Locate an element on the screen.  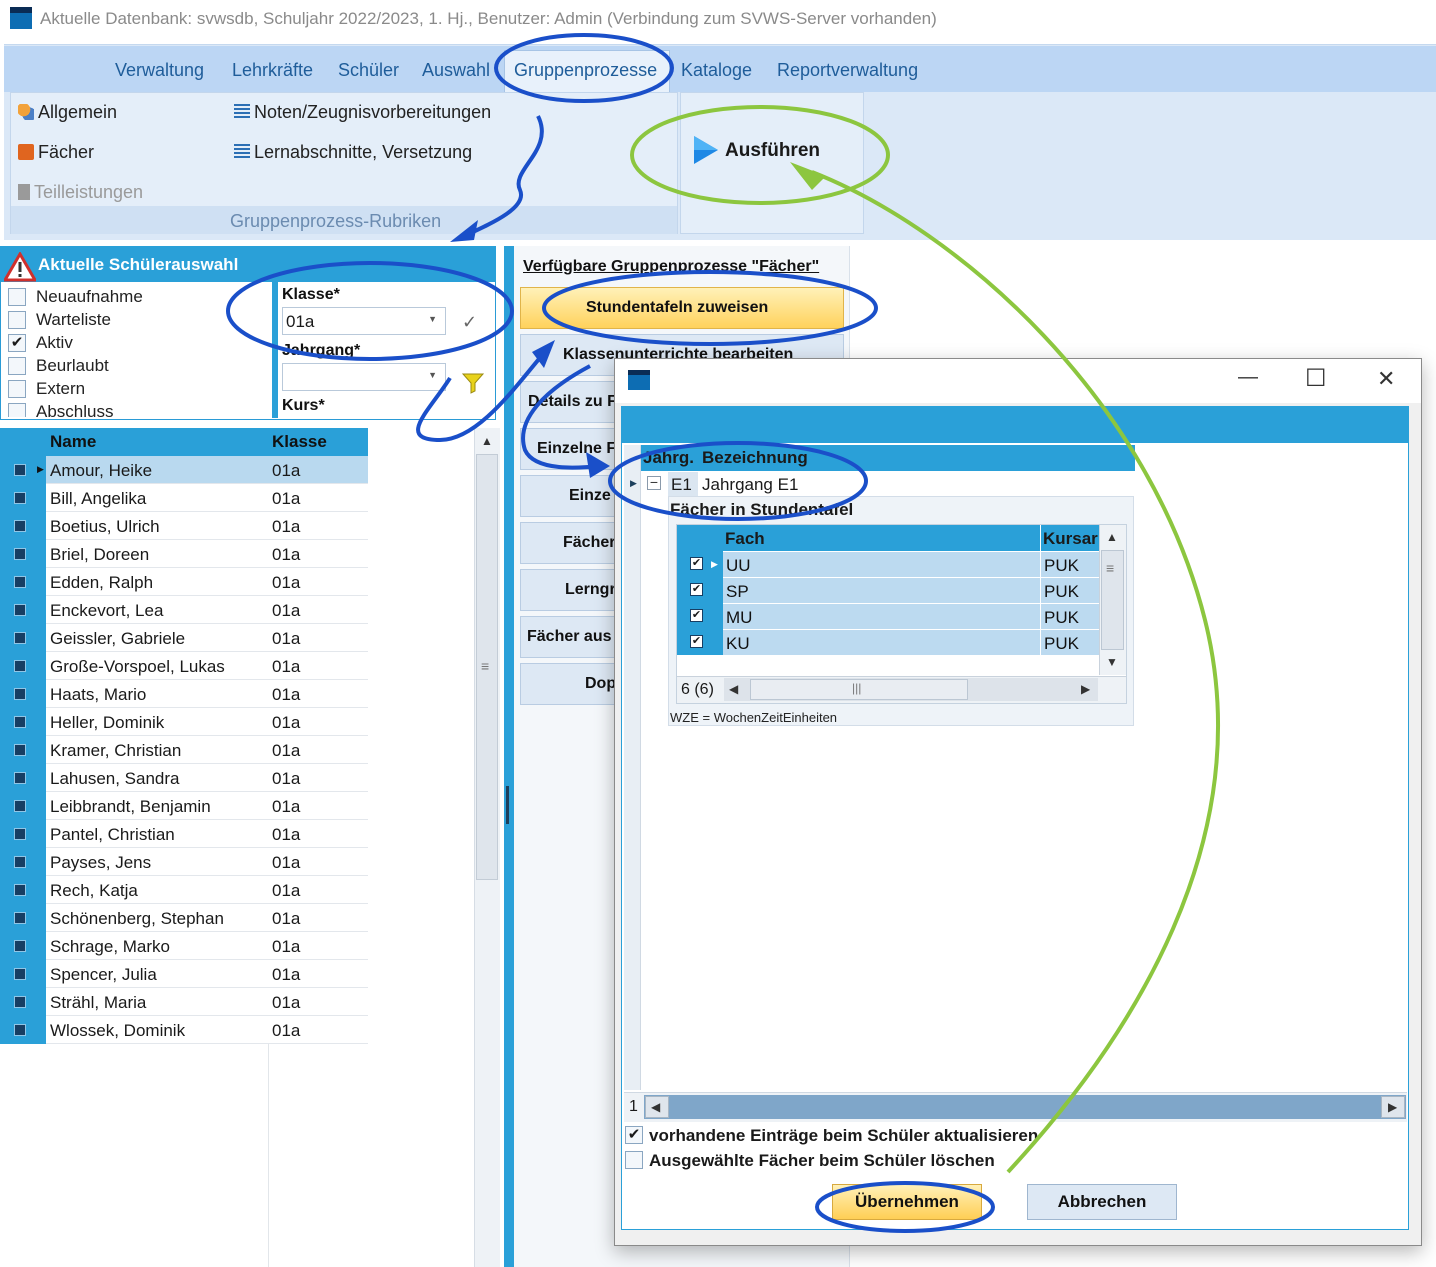
collapse-icon: − is located at coordinates (654, 482).